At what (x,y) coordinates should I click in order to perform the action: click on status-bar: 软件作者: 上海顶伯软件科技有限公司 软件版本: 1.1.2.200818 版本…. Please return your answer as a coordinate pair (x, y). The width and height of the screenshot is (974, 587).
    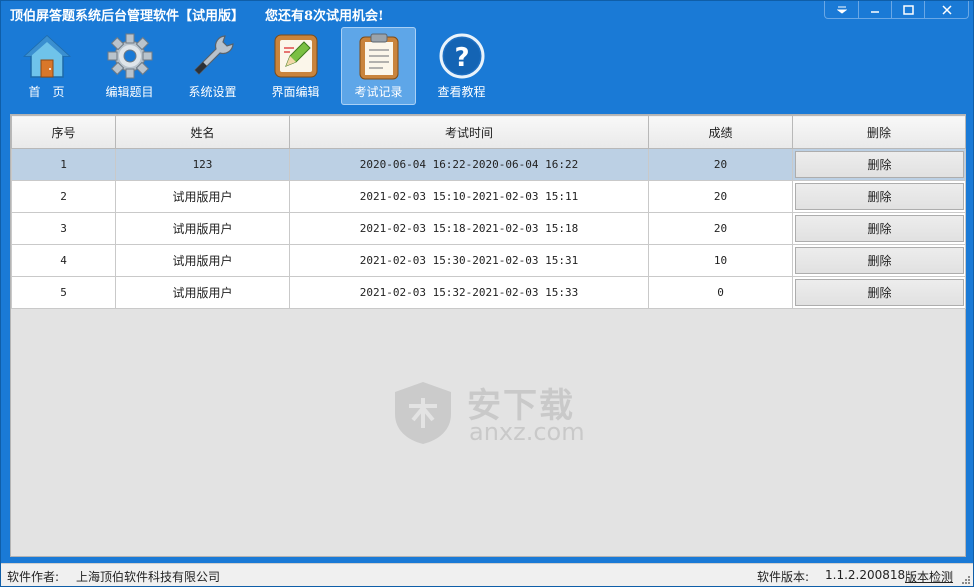
    Looking at the image, I should click on (487, 574).